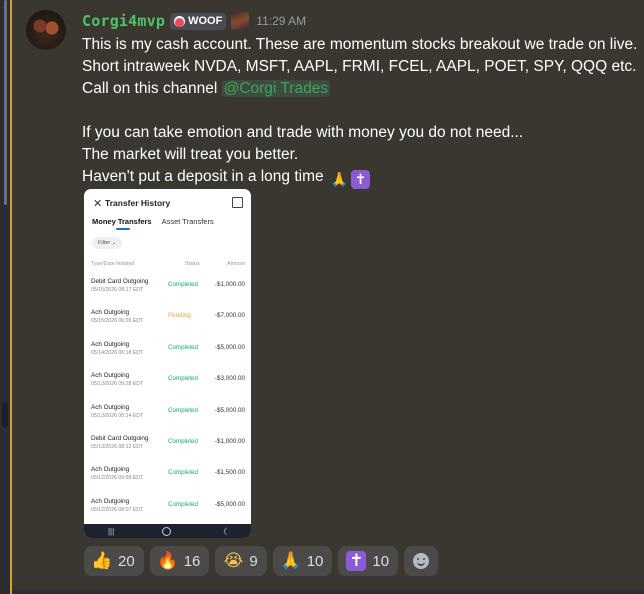 The width and height of the screenshot is (644, 594). Describe the element at coordinates (117, 415) in the screenshot. I see `transfer-date: 05/13/2026 06:14 EDT` at that location.